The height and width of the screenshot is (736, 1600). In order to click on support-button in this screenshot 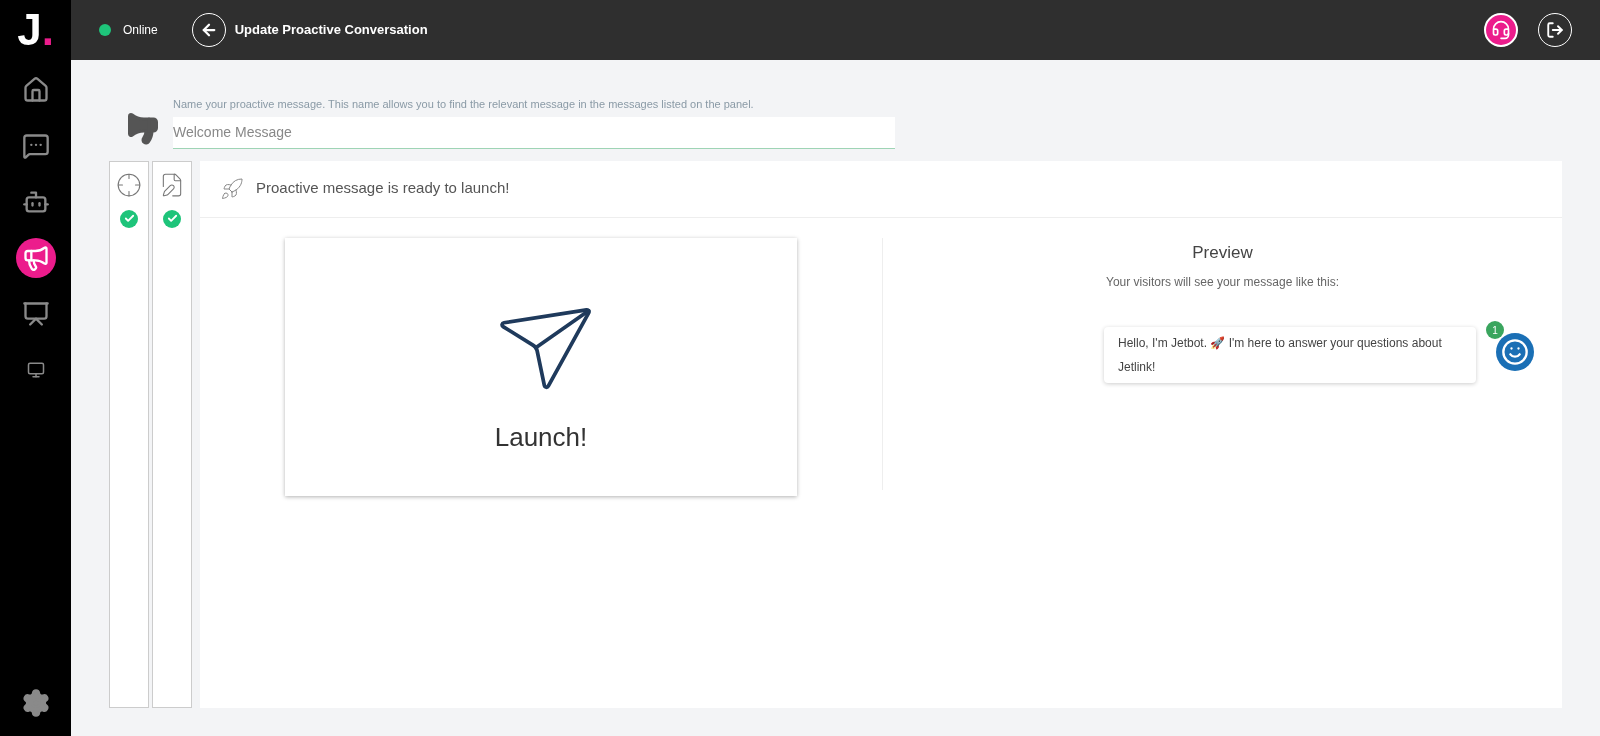, I will do `click(1501, 30)`.